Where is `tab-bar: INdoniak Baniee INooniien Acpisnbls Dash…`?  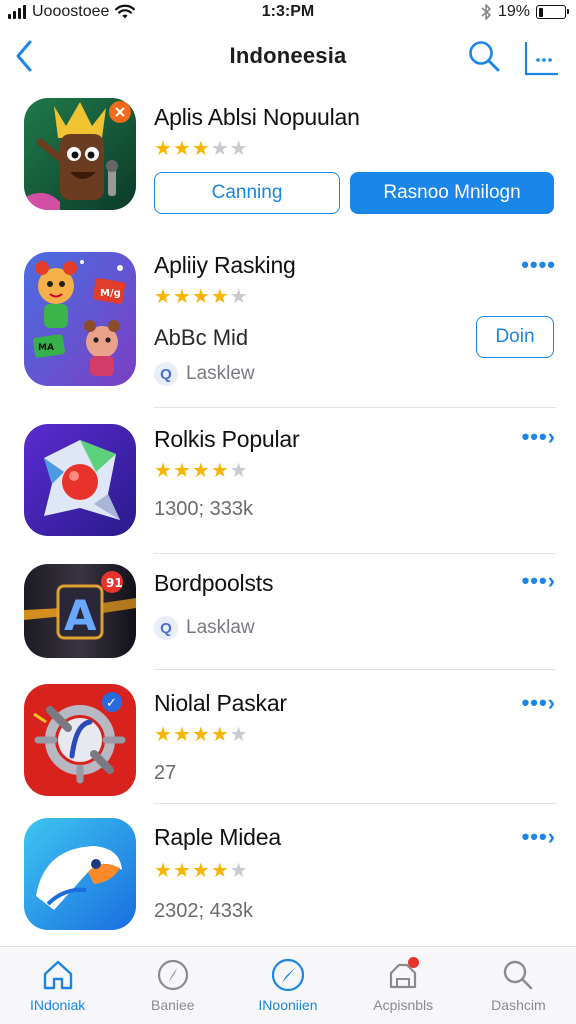
tab-bar: INdoniak Baniee INooniien Acpisnbls Dash… is located at coordinates (288, 985).